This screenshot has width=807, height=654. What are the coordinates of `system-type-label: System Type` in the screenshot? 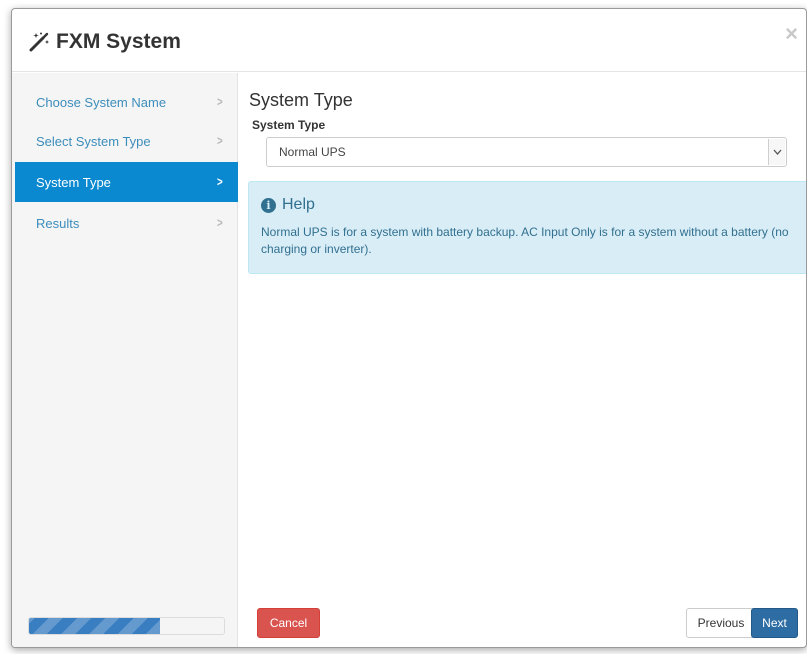 It's located at (289, 125).